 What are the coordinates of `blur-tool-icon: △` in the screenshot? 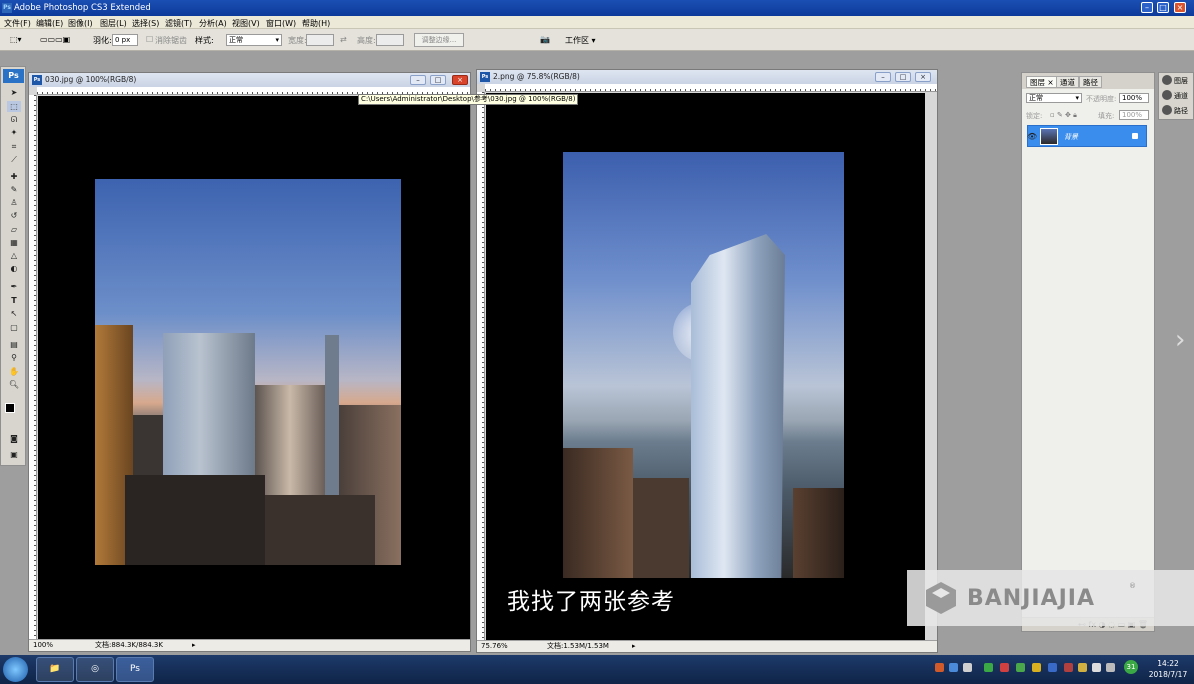 It's located at (14, 255).